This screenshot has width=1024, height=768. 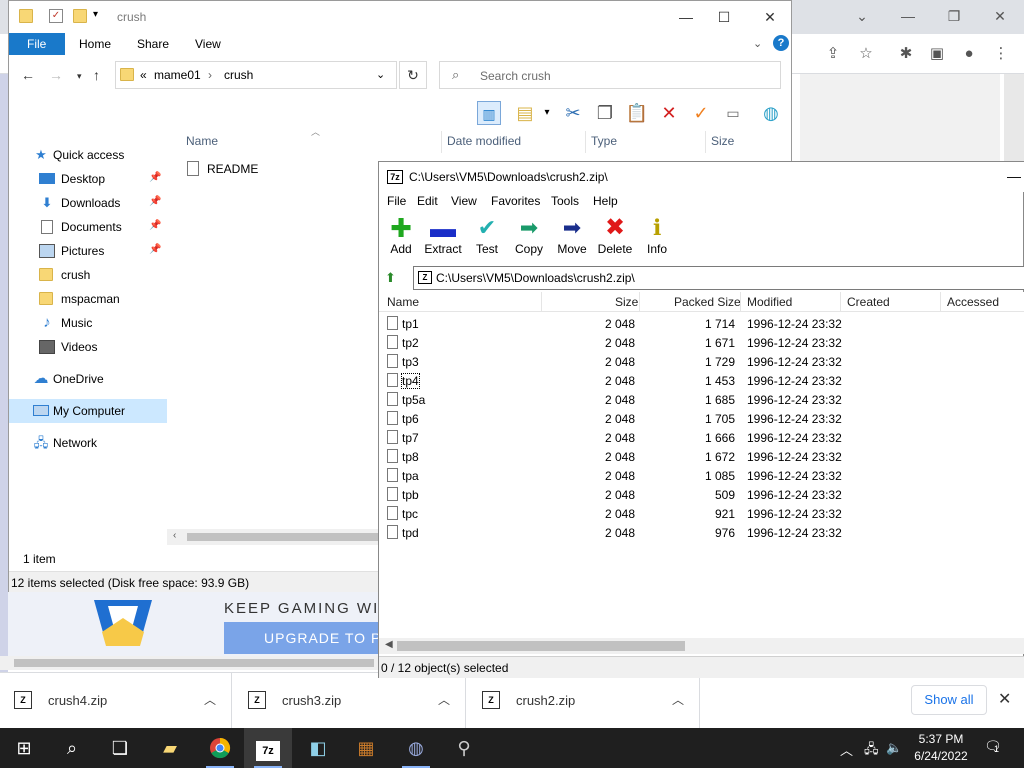 I want to click on copy-button: ➡ Copy, so click(x=529, y=239).